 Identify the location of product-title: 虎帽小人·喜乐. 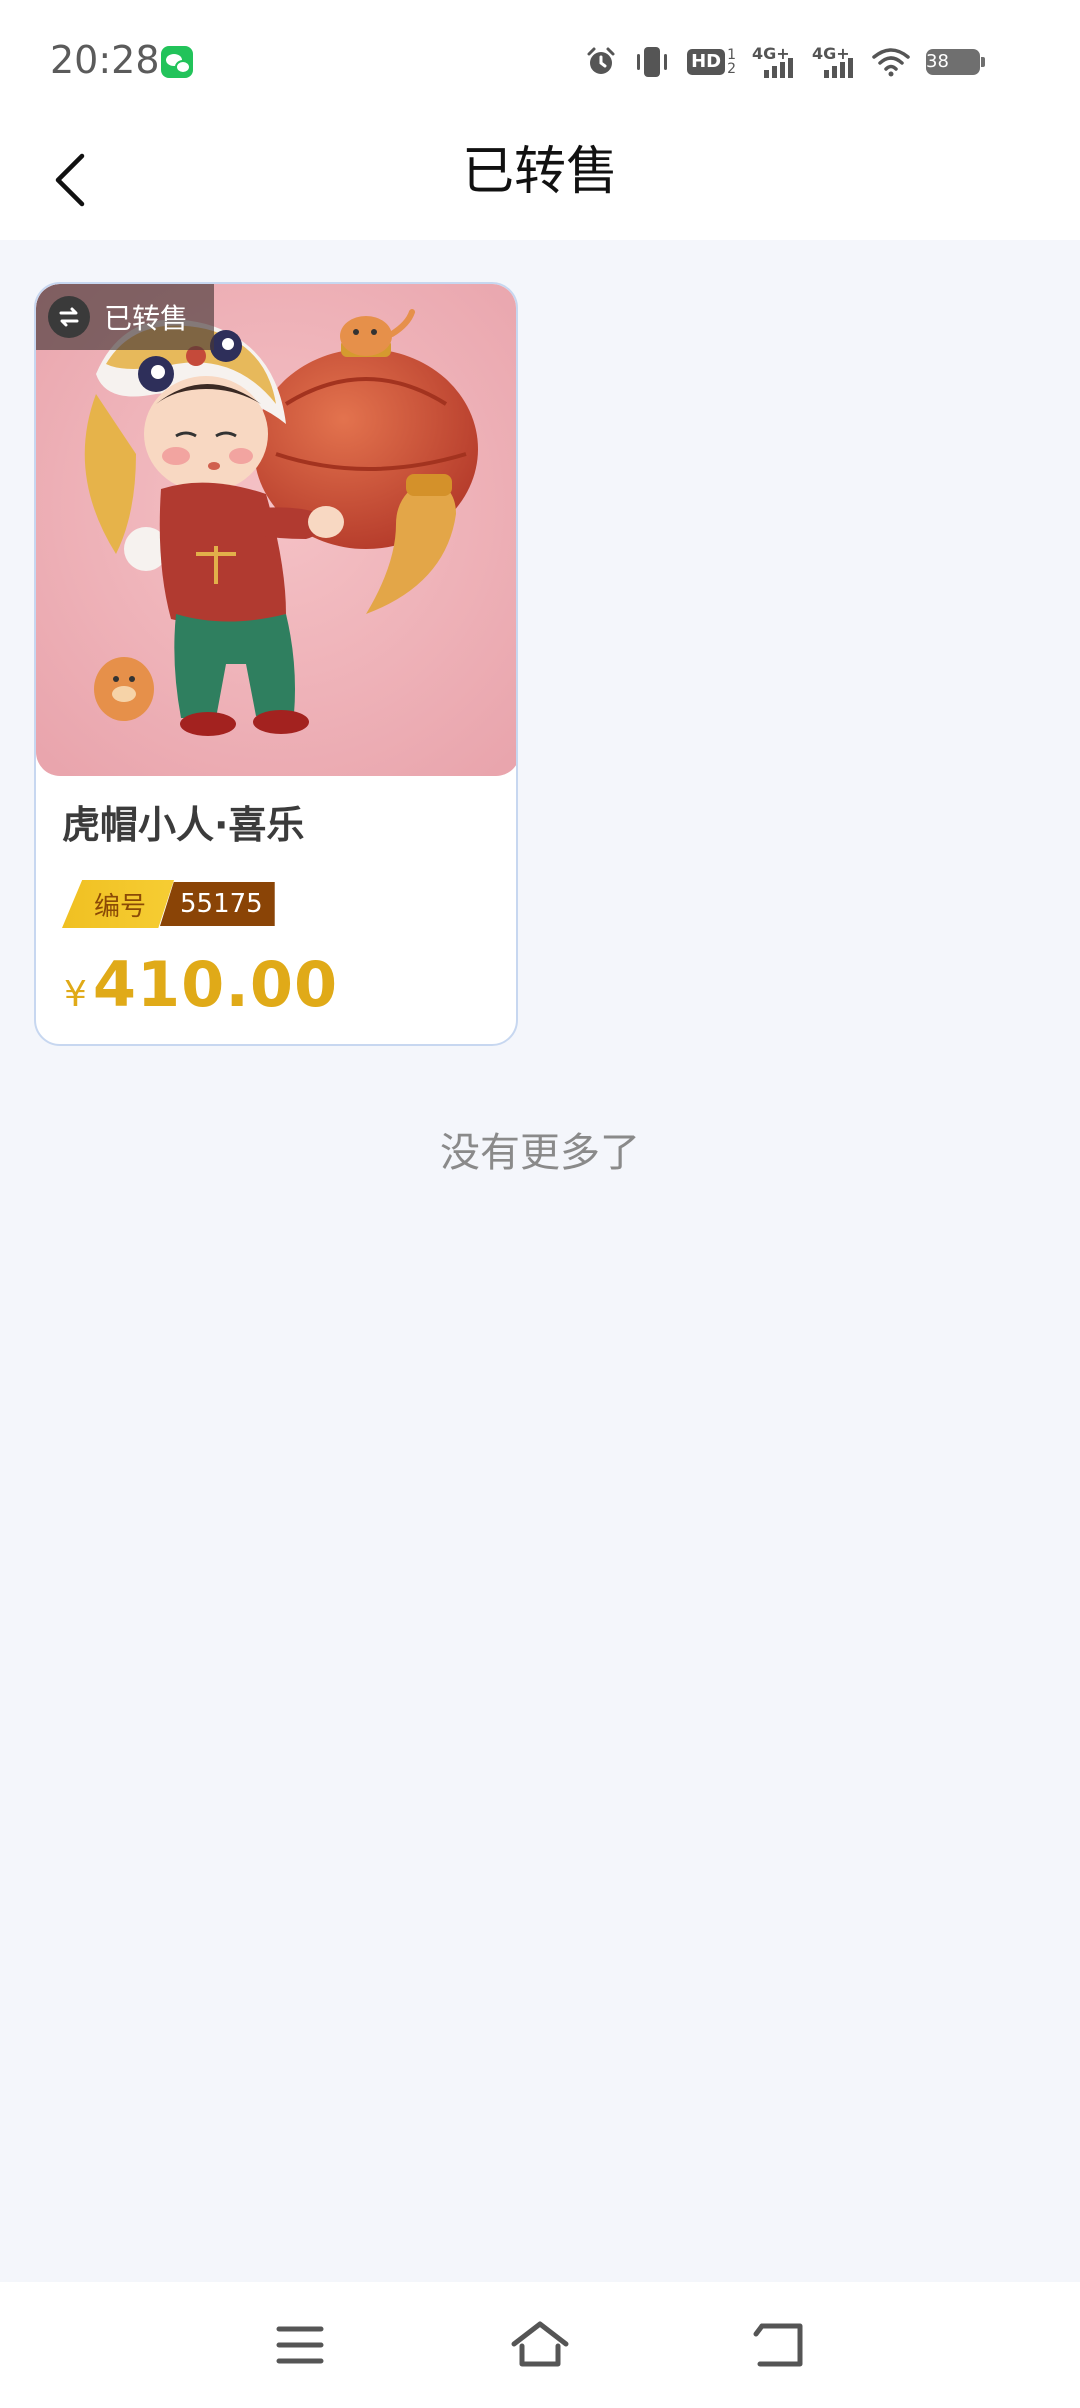
(183, 825).